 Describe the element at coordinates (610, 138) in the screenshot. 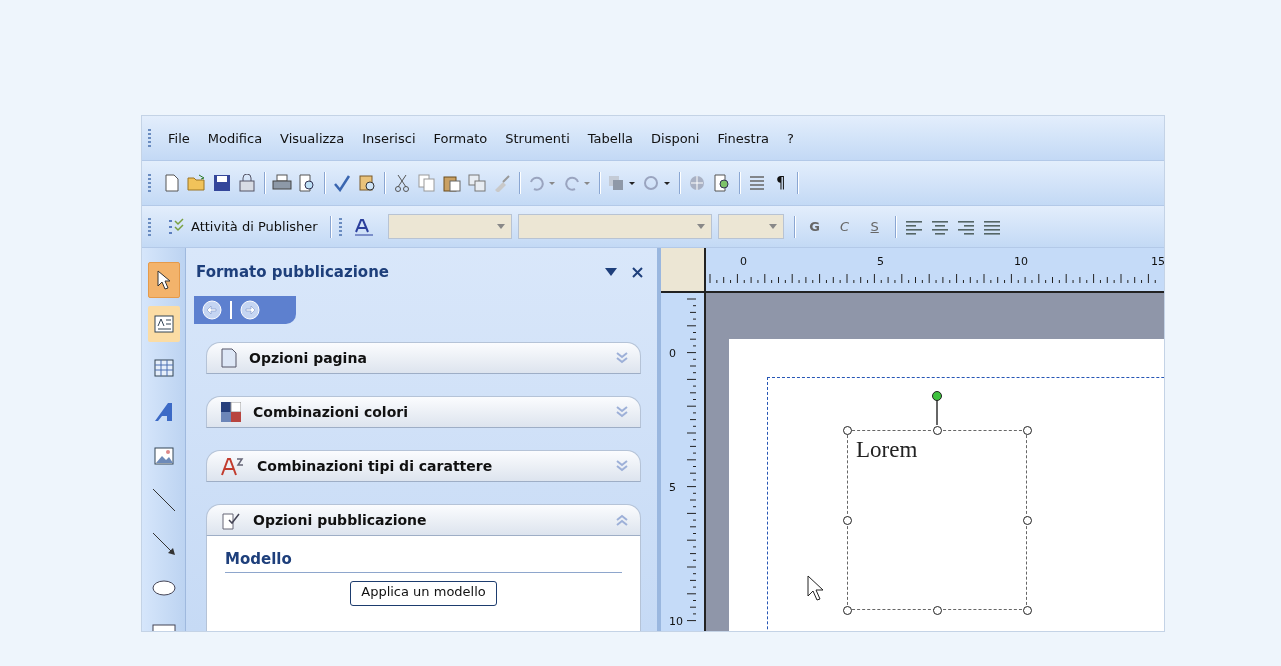

I see `menu-item: Tabella` at that location.